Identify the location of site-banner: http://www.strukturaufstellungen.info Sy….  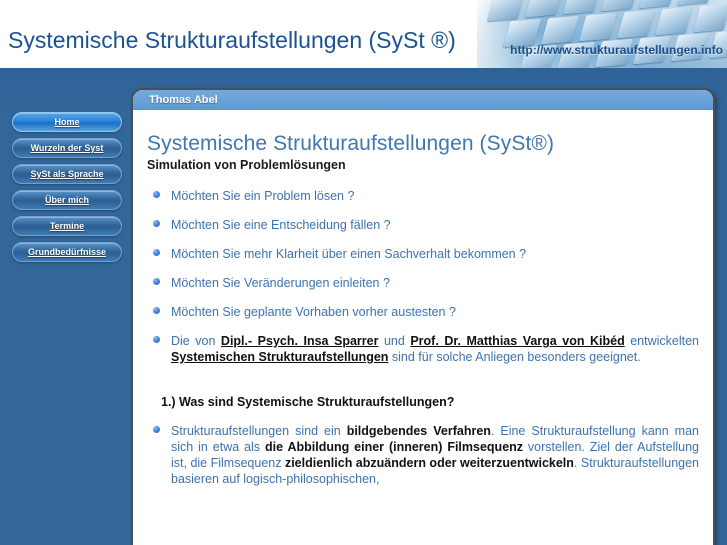
(363, 34).